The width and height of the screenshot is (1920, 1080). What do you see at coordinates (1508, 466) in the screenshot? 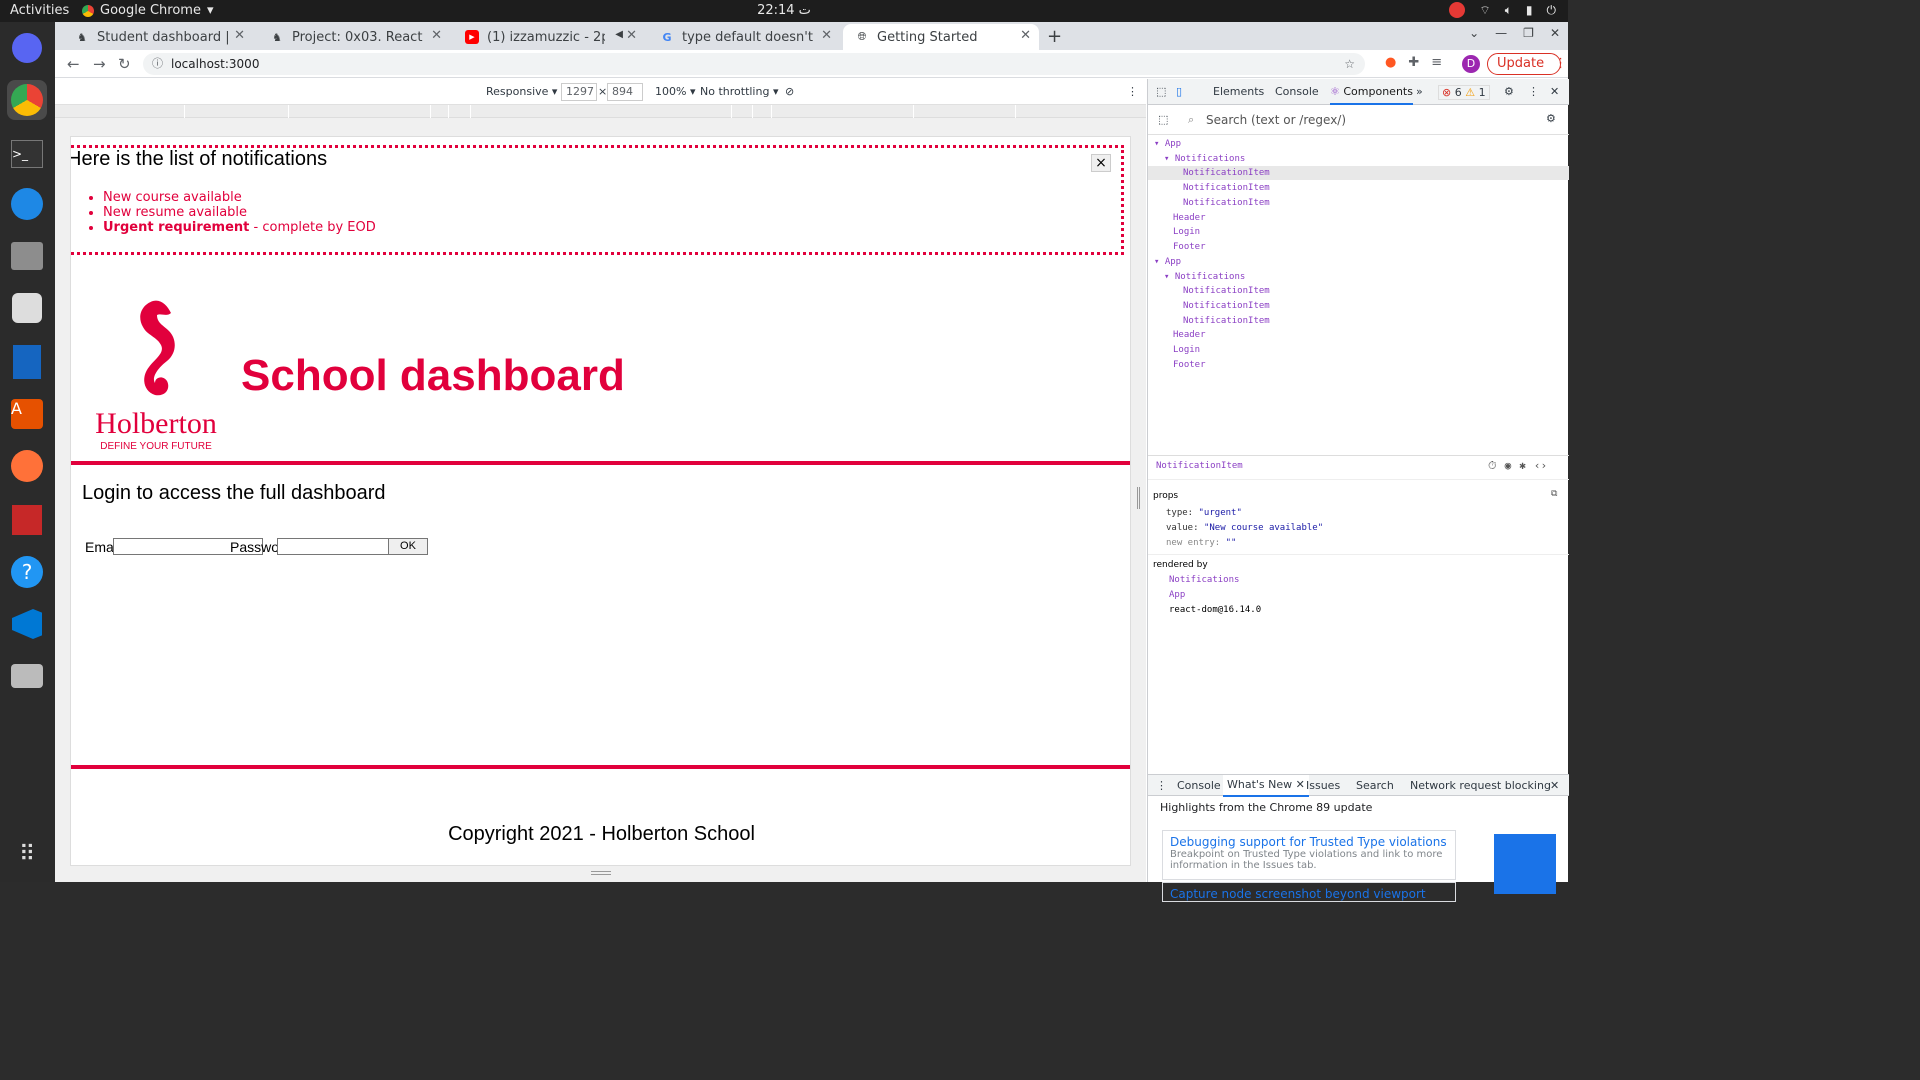
I see `eye-icon: ◉` at bounding box center [1508, 466].